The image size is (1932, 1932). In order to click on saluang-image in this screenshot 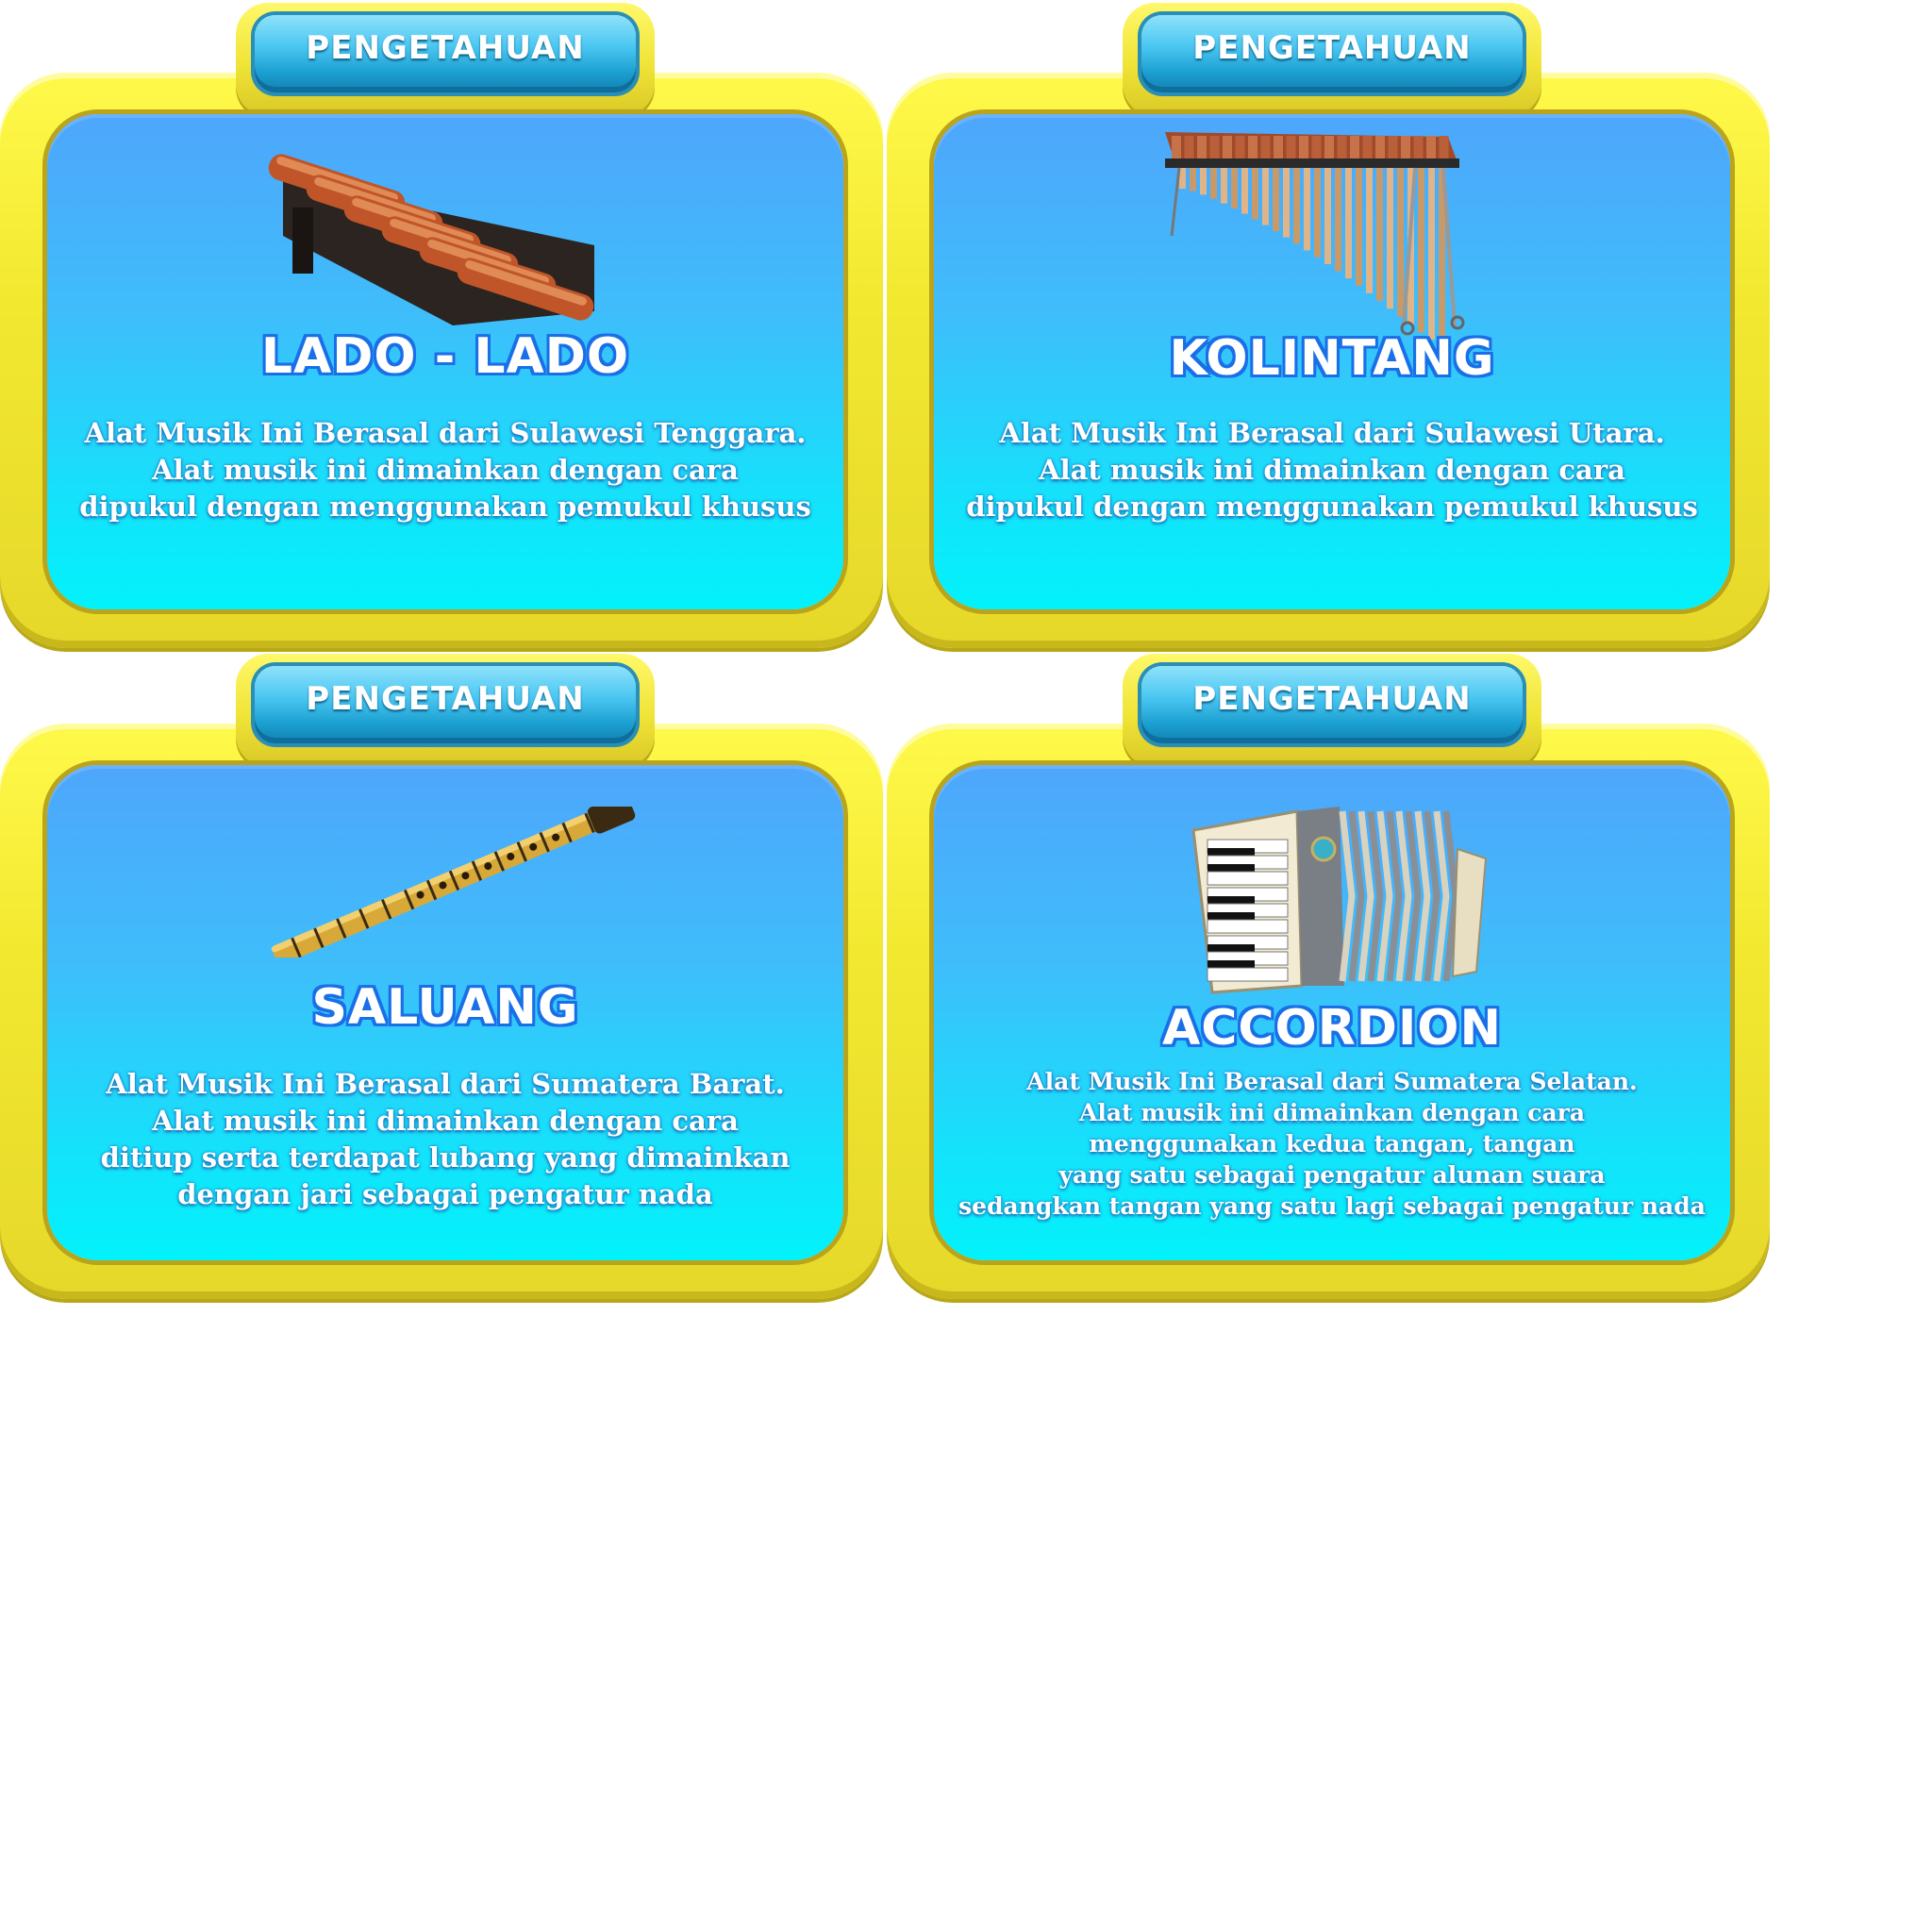, I will do `click(453, 882)`.